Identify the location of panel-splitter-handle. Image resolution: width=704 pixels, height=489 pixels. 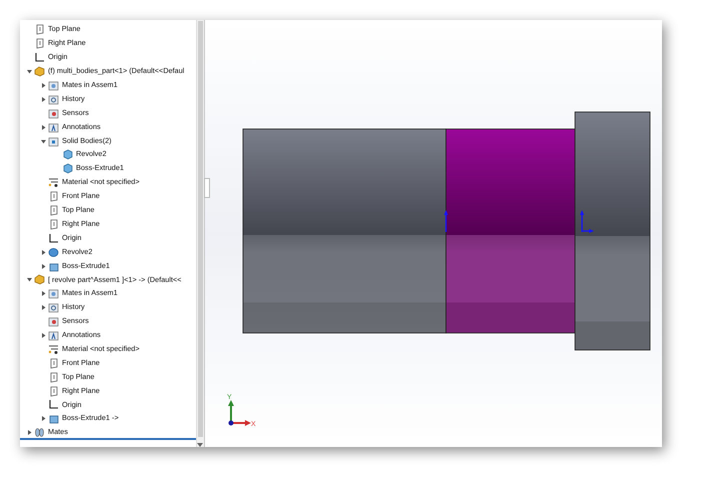
(207, 188).